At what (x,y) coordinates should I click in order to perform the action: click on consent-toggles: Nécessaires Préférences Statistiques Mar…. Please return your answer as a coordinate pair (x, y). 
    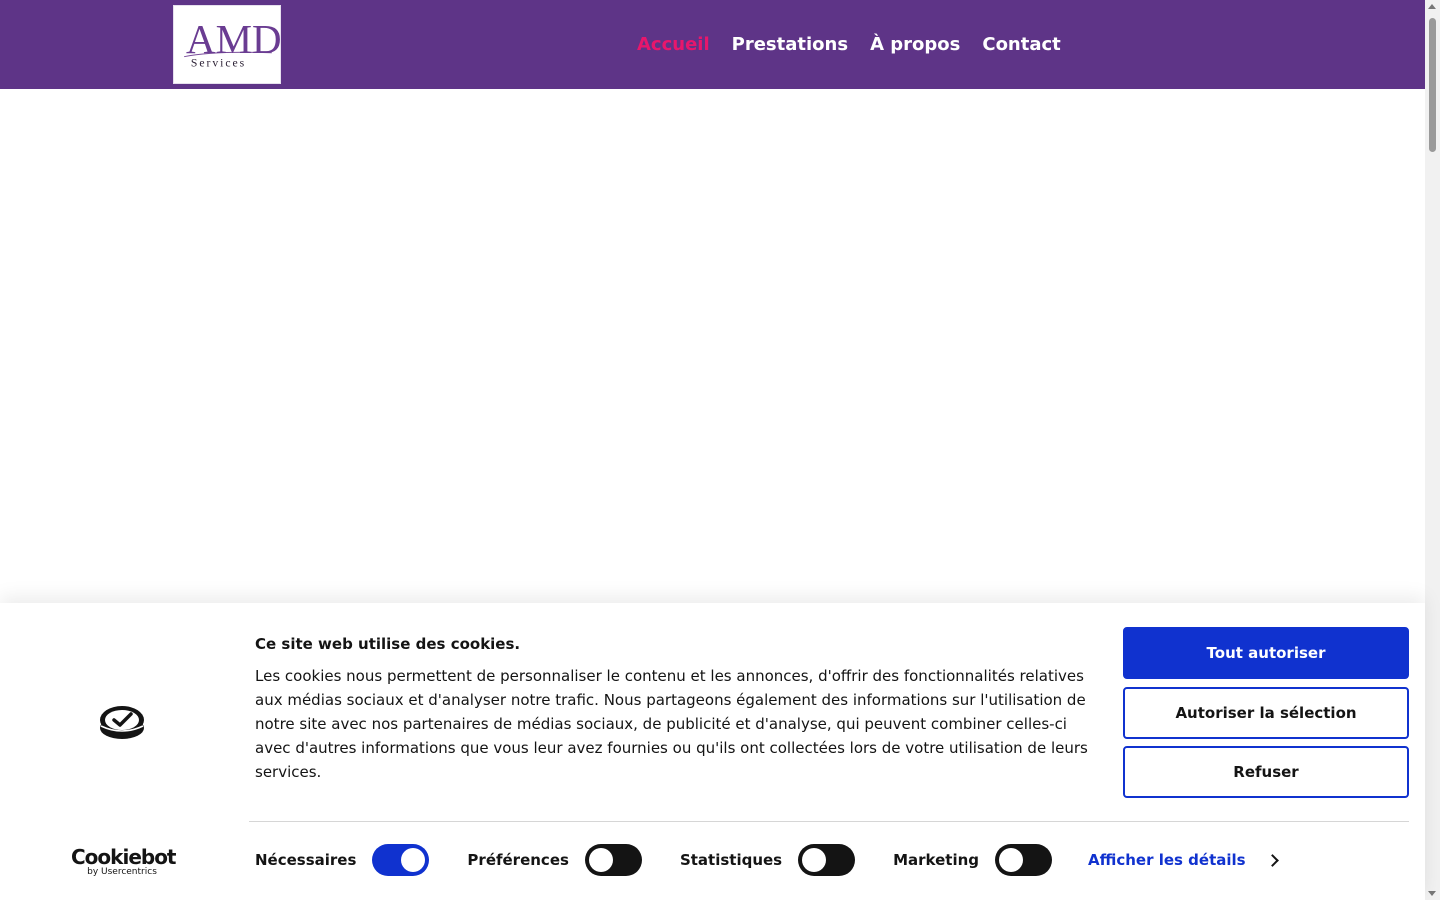
    Looking at the image, I should click on (672, 860).